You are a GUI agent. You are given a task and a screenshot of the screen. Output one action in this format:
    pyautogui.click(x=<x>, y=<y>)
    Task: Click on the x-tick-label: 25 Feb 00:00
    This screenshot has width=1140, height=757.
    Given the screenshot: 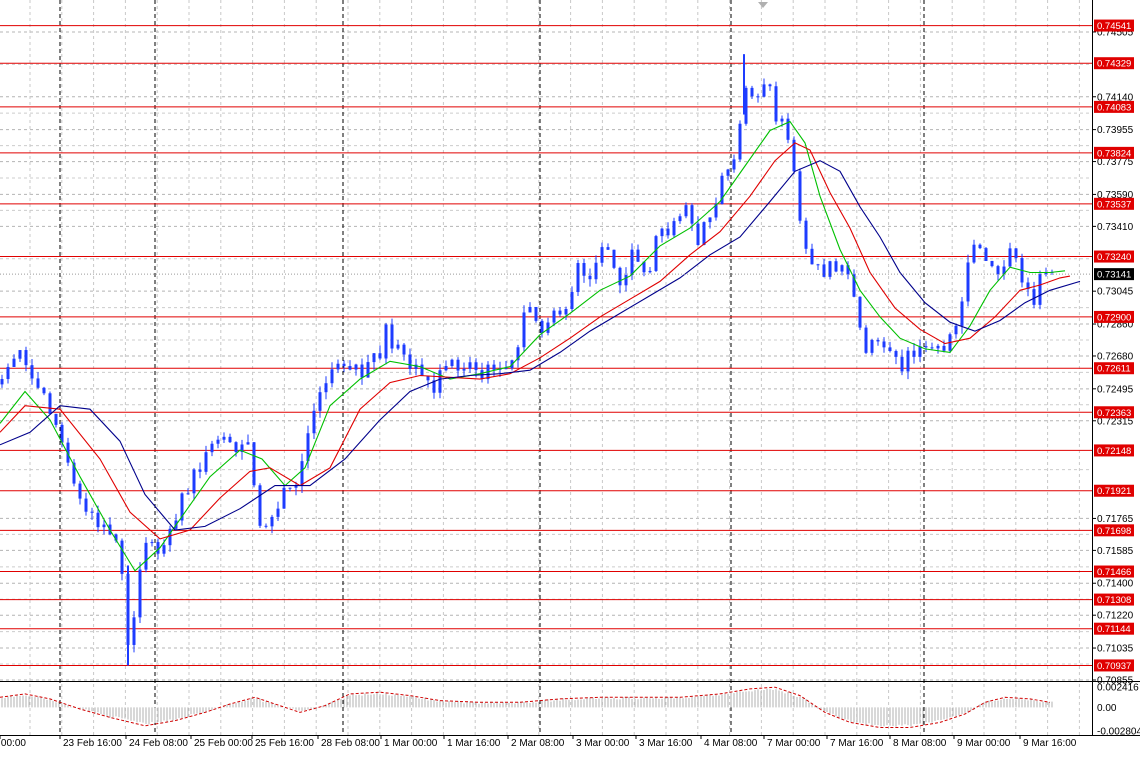 What is the action you would take?
    pyautogui.click(x=223, y=743)
    